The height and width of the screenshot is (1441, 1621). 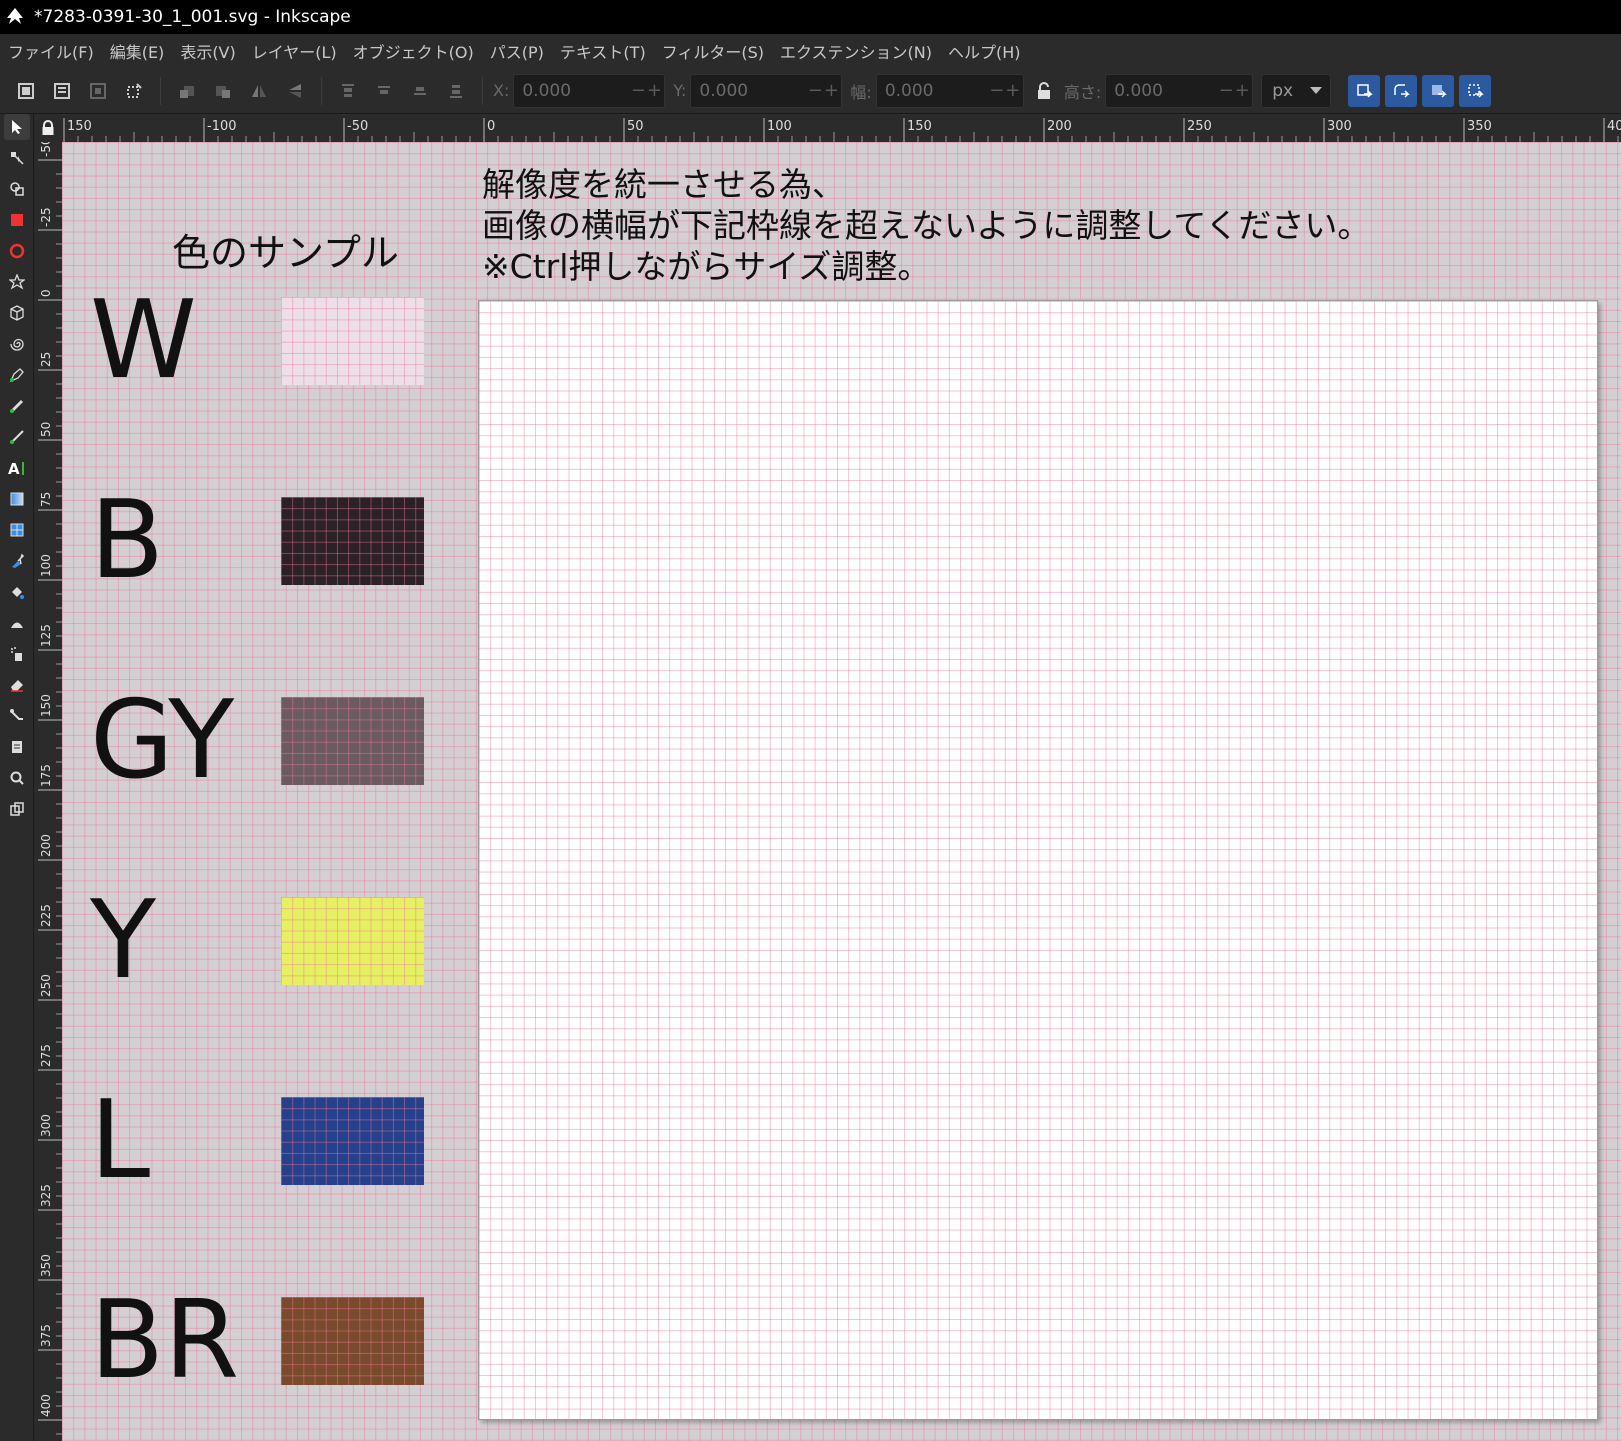 I want to click on lock-ratio-icon, so click(x=1044, y=91).